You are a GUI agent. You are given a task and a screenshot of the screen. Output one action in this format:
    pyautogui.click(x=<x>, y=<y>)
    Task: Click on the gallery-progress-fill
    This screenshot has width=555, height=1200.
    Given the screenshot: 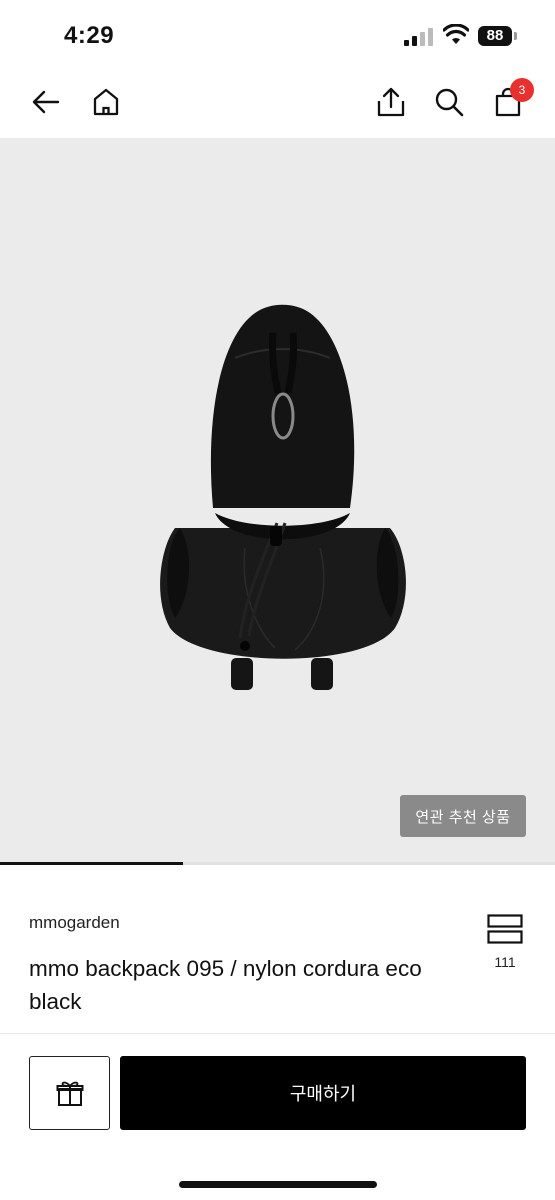 What is the action you would take?
    pyautogui.click(x=92, y=863)
    